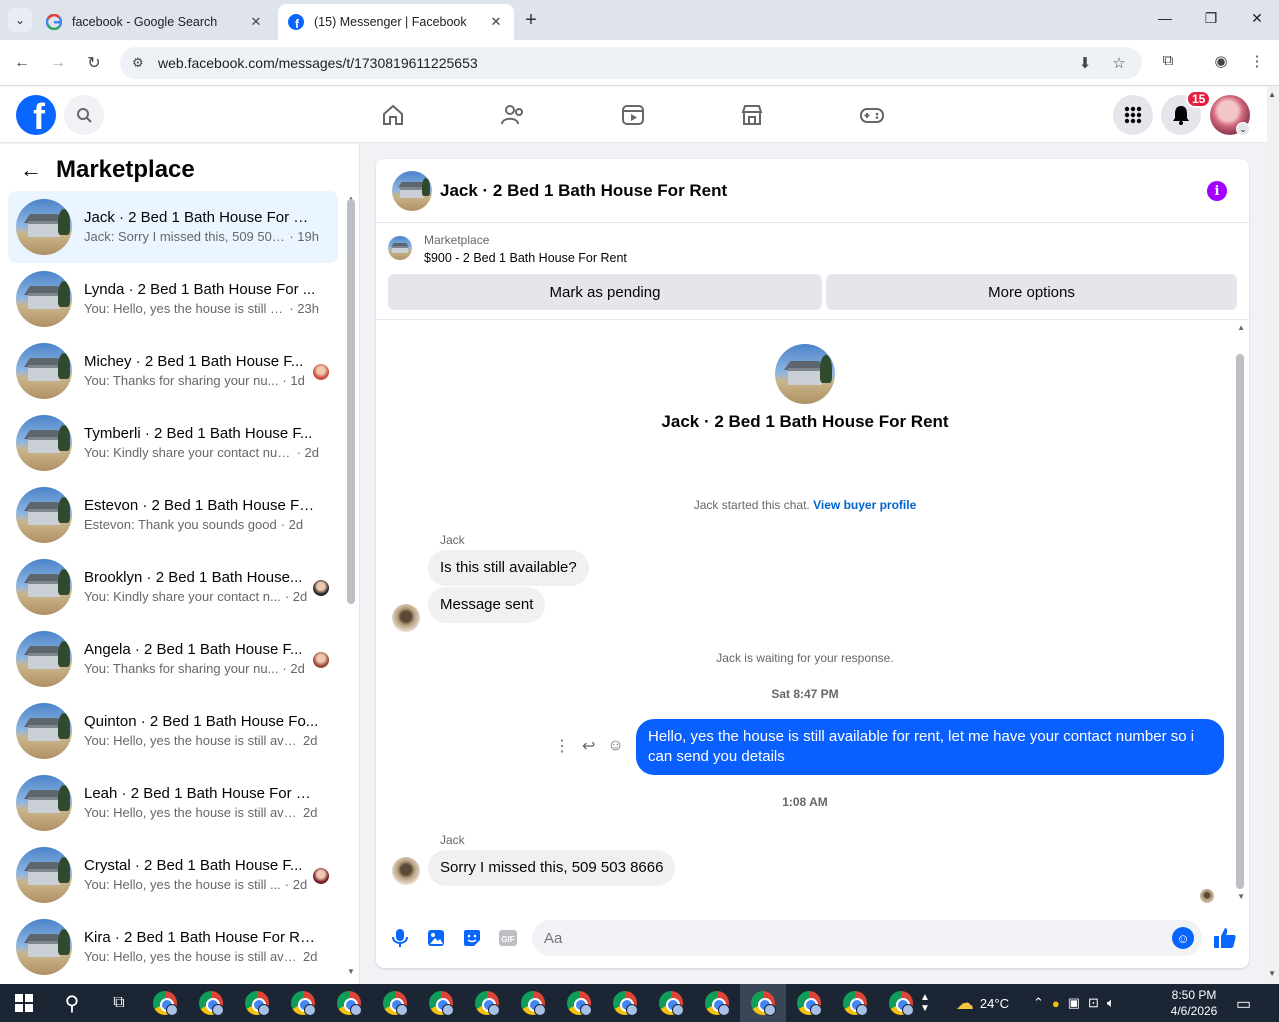 This screenshot has height=1022, width=1279. I want to click on tray-app-icon: ●, so click(1056, 1003).